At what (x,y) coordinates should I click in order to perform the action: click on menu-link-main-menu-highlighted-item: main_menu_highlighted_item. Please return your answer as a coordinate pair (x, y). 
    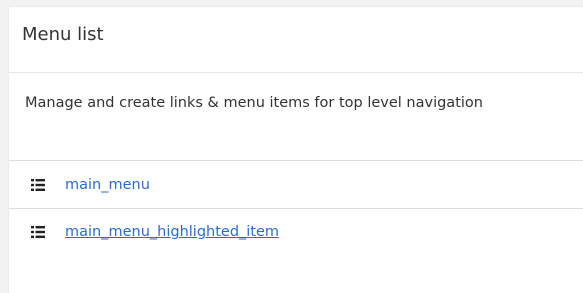
    Looking at the image, I should click on (172, 232).